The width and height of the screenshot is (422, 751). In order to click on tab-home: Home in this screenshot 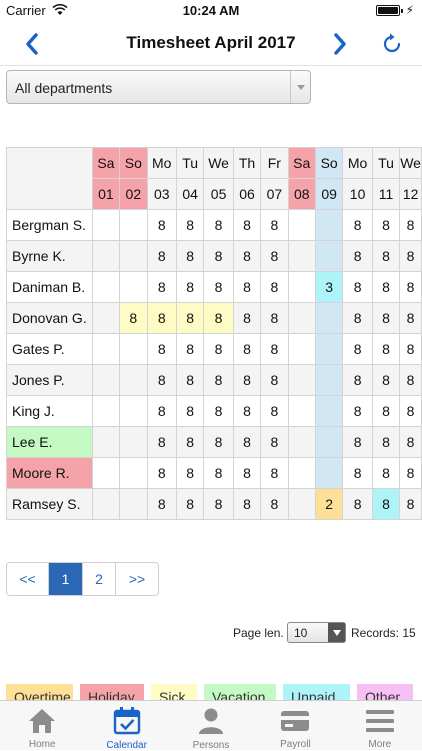, I will do `click(42, 725)`.